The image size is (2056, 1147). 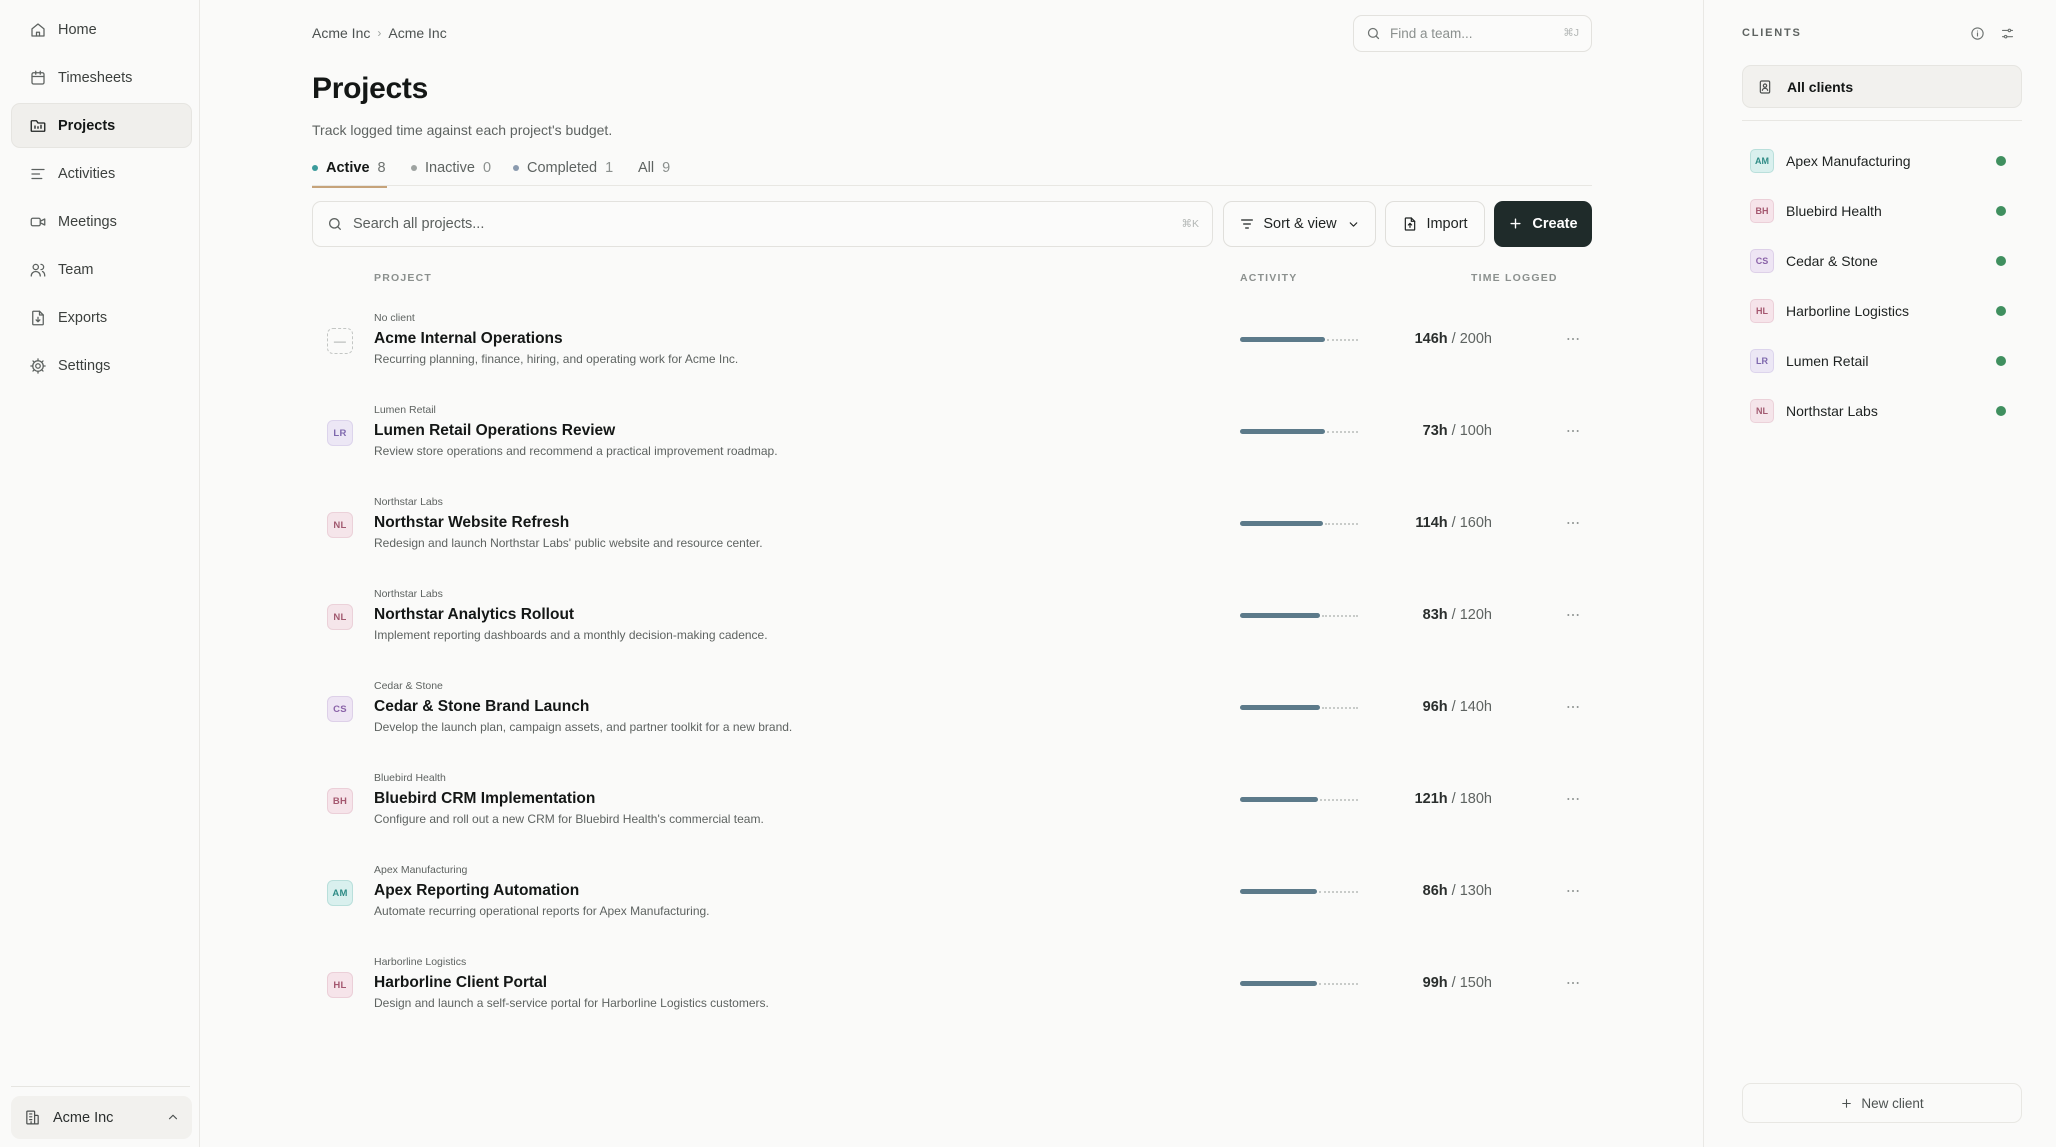 What do you see at coordinates (1472, 33) in the screenshot?
I see `team-search-input: Find a team... ⌘J` at bounding box center [1472, 33].